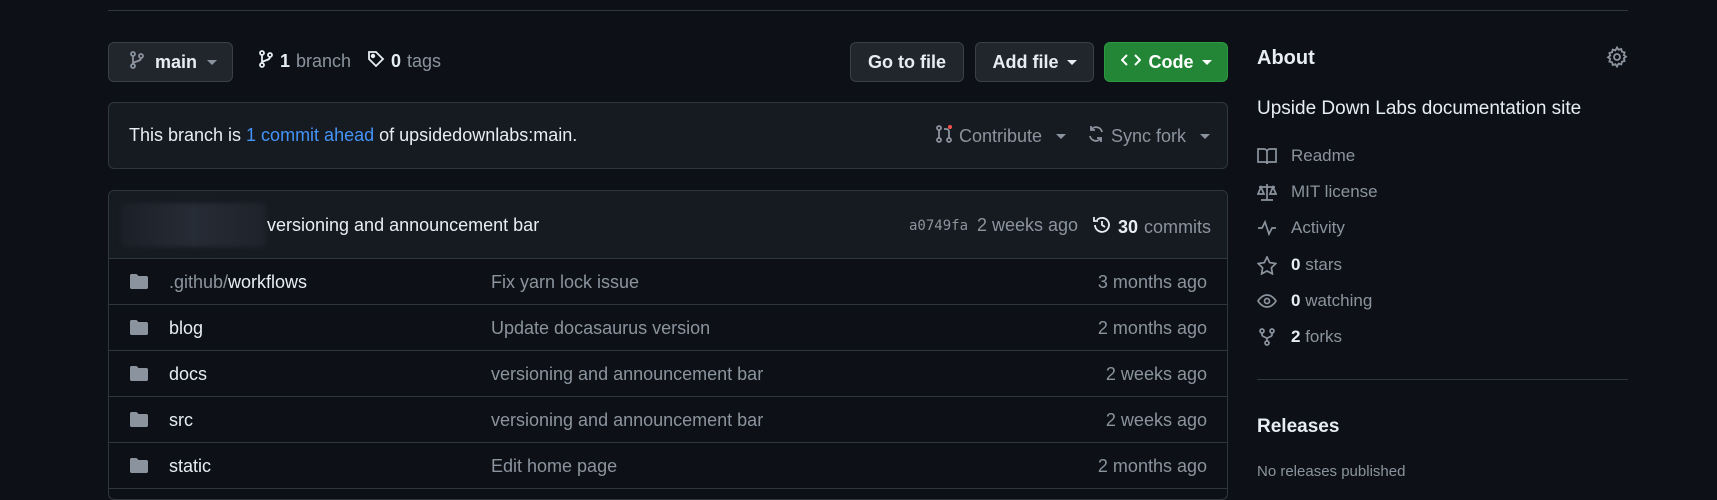 Image resolution: width=1717 pixels, height=500 pixels. Describe the element at coordinates (600, 328) in the screenshot. I see `file-commit-message: Update docasaurus version` at that location.